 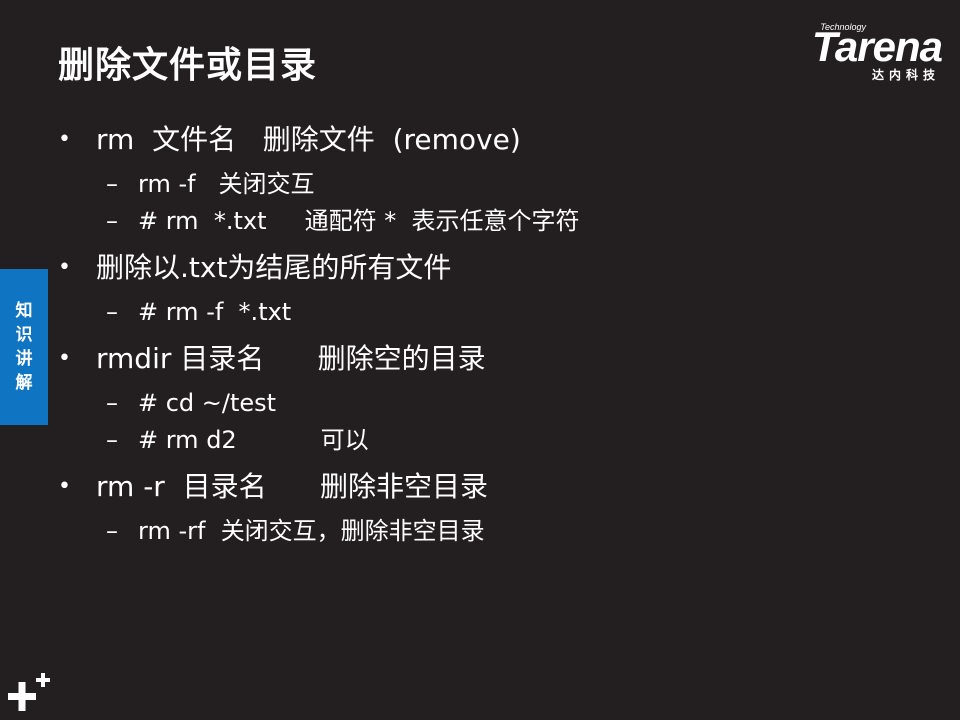 I want to click on sub-item: – # rm d2 可以, so click(x=498, y=440).